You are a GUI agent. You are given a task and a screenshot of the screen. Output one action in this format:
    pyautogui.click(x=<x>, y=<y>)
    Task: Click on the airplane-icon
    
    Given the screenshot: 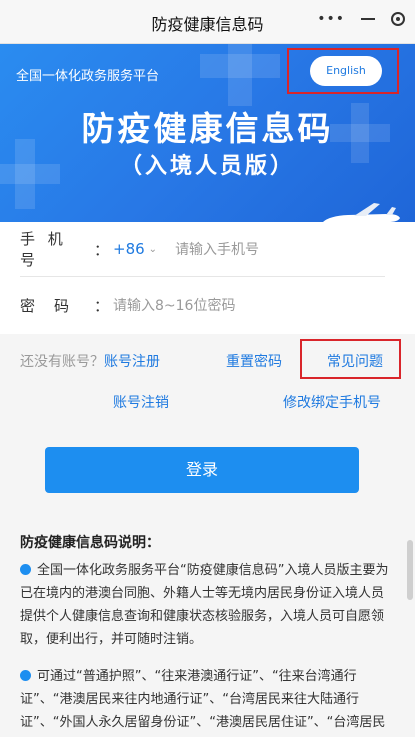 What is the action you would take?
    pyautogui.click(x=361, y=212)
    